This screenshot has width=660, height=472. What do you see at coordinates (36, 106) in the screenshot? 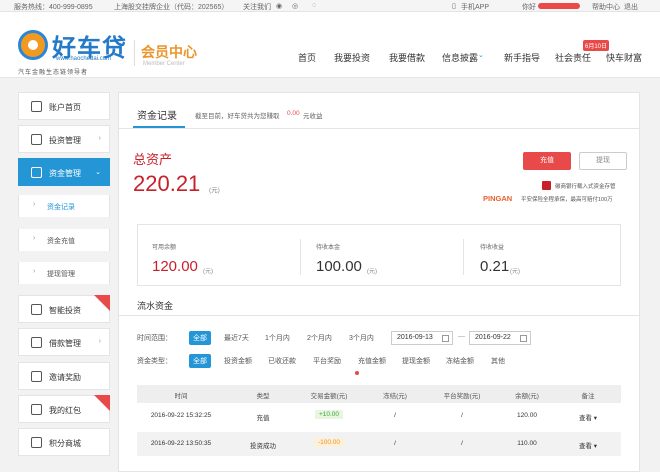
I see `home-icon` at bounding box center [36, 106].